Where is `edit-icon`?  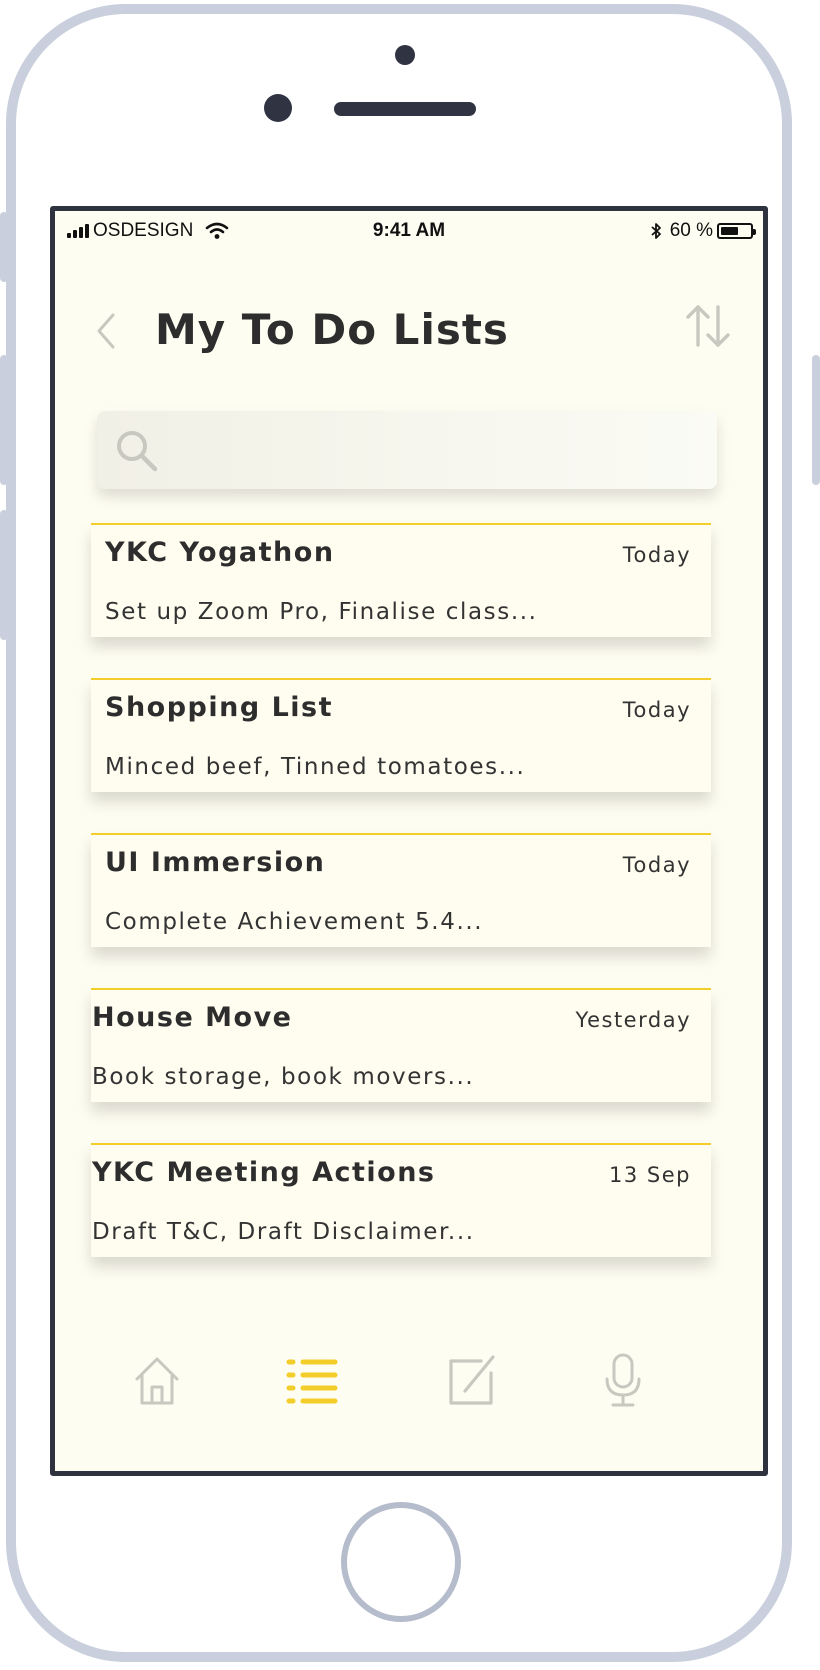
edit-icon is located at coordinates (471, 1381).